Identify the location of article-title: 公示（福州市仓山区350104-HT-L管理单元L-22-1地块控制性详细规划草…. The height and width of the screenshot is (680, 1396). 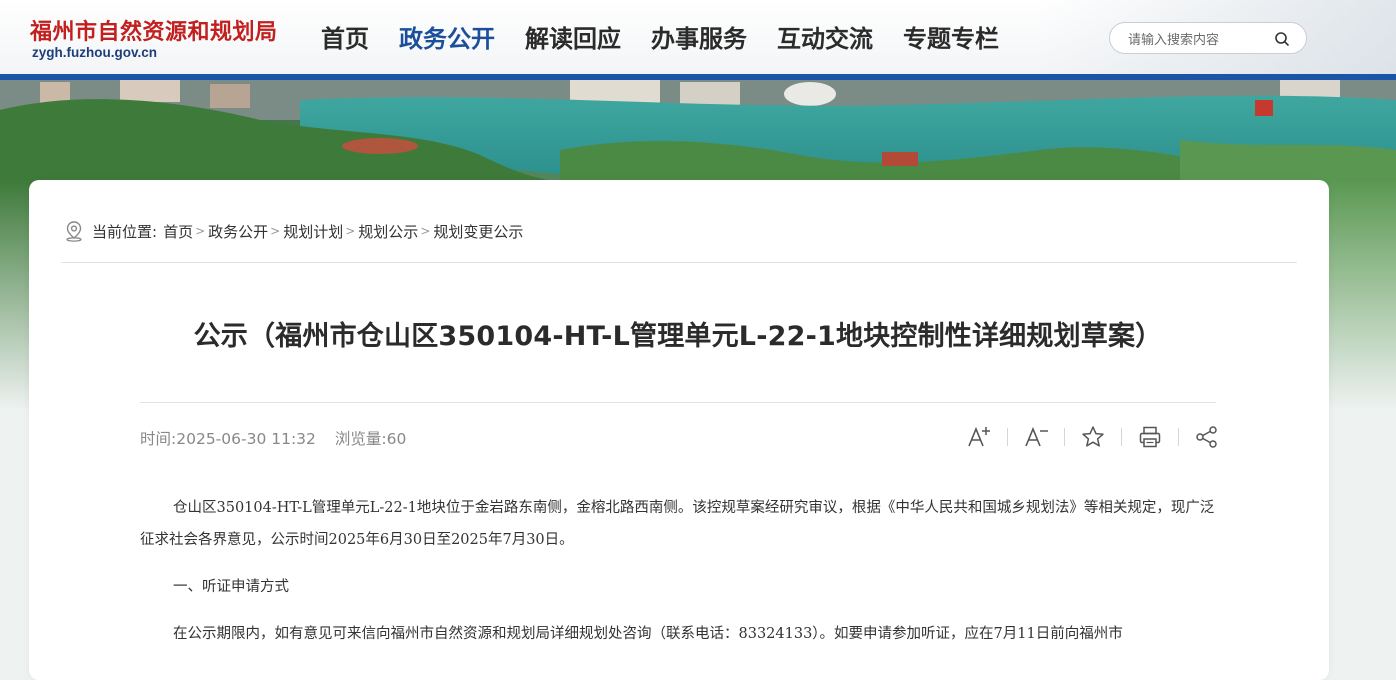
(678, 336).